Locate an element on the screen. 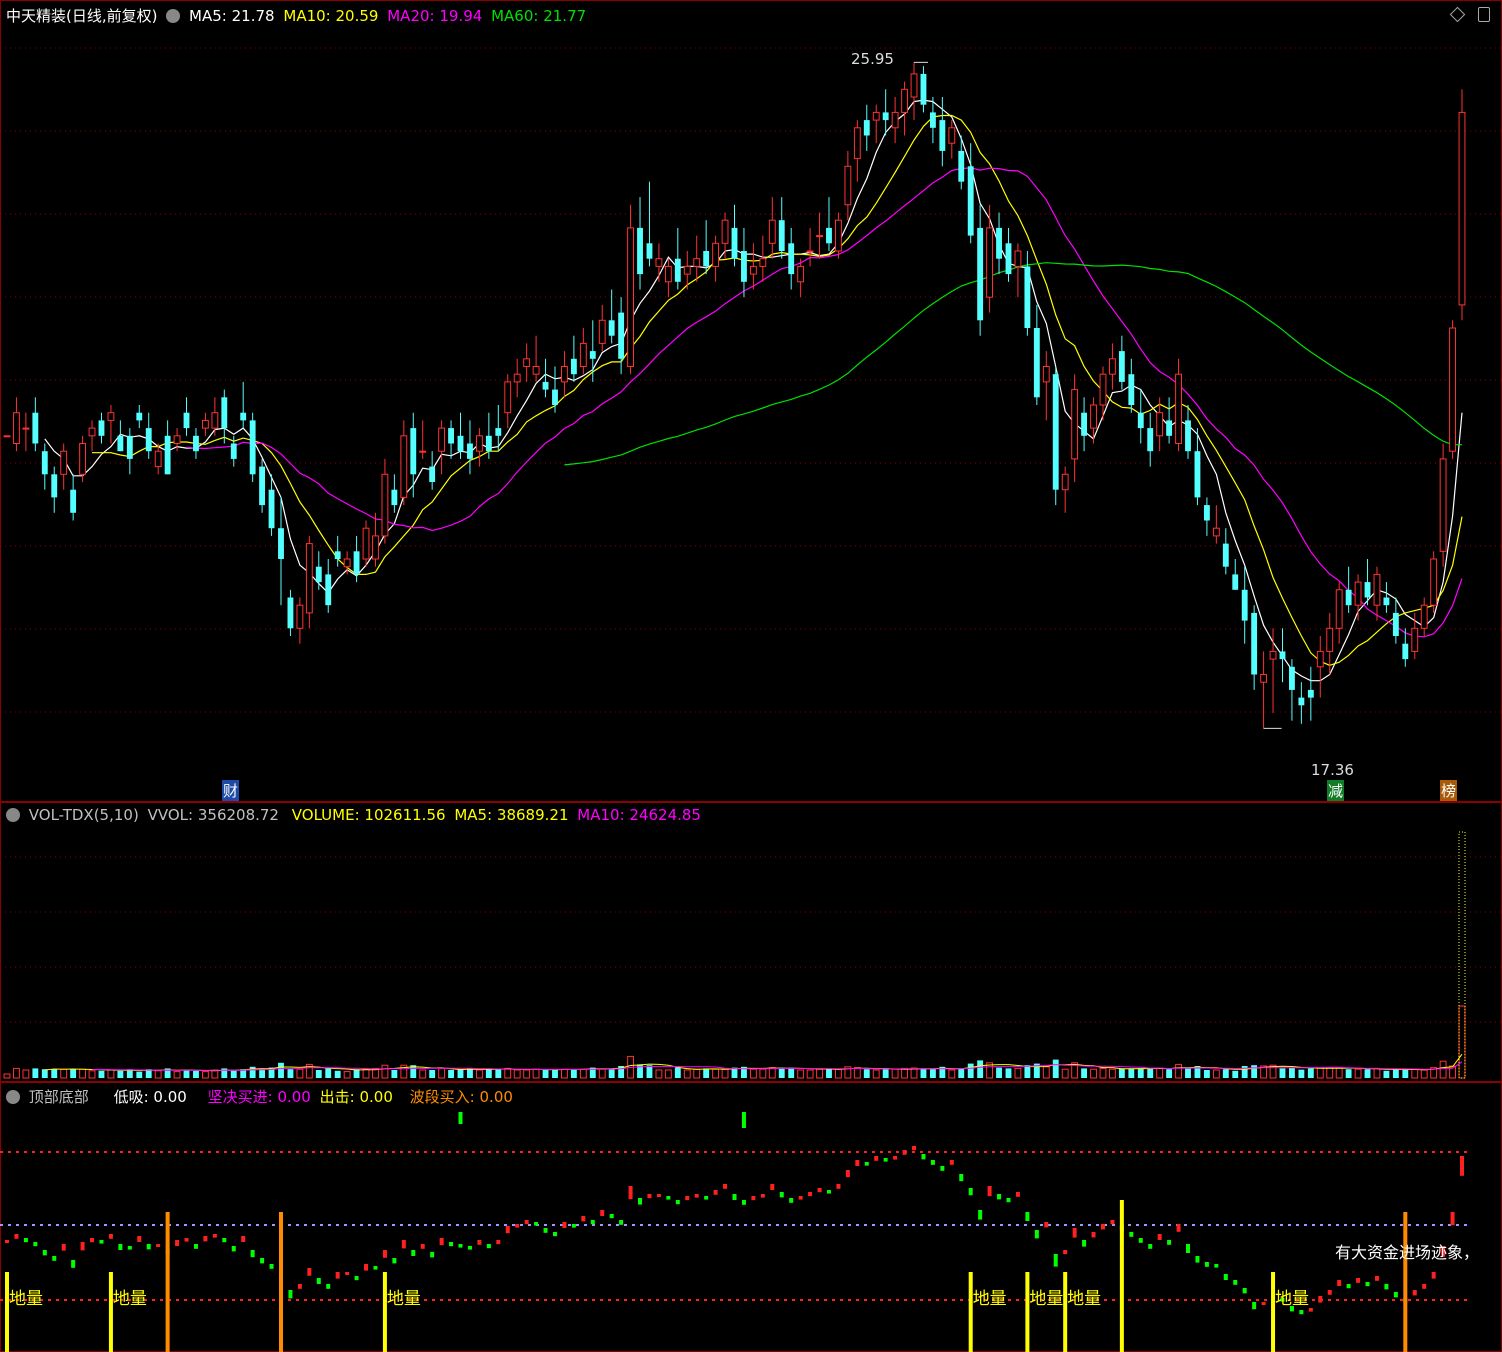 Image resolution: width=1502 pixels, height=1352 pixels. ma10-value: 20.59 is located at coordinates (357, 16).